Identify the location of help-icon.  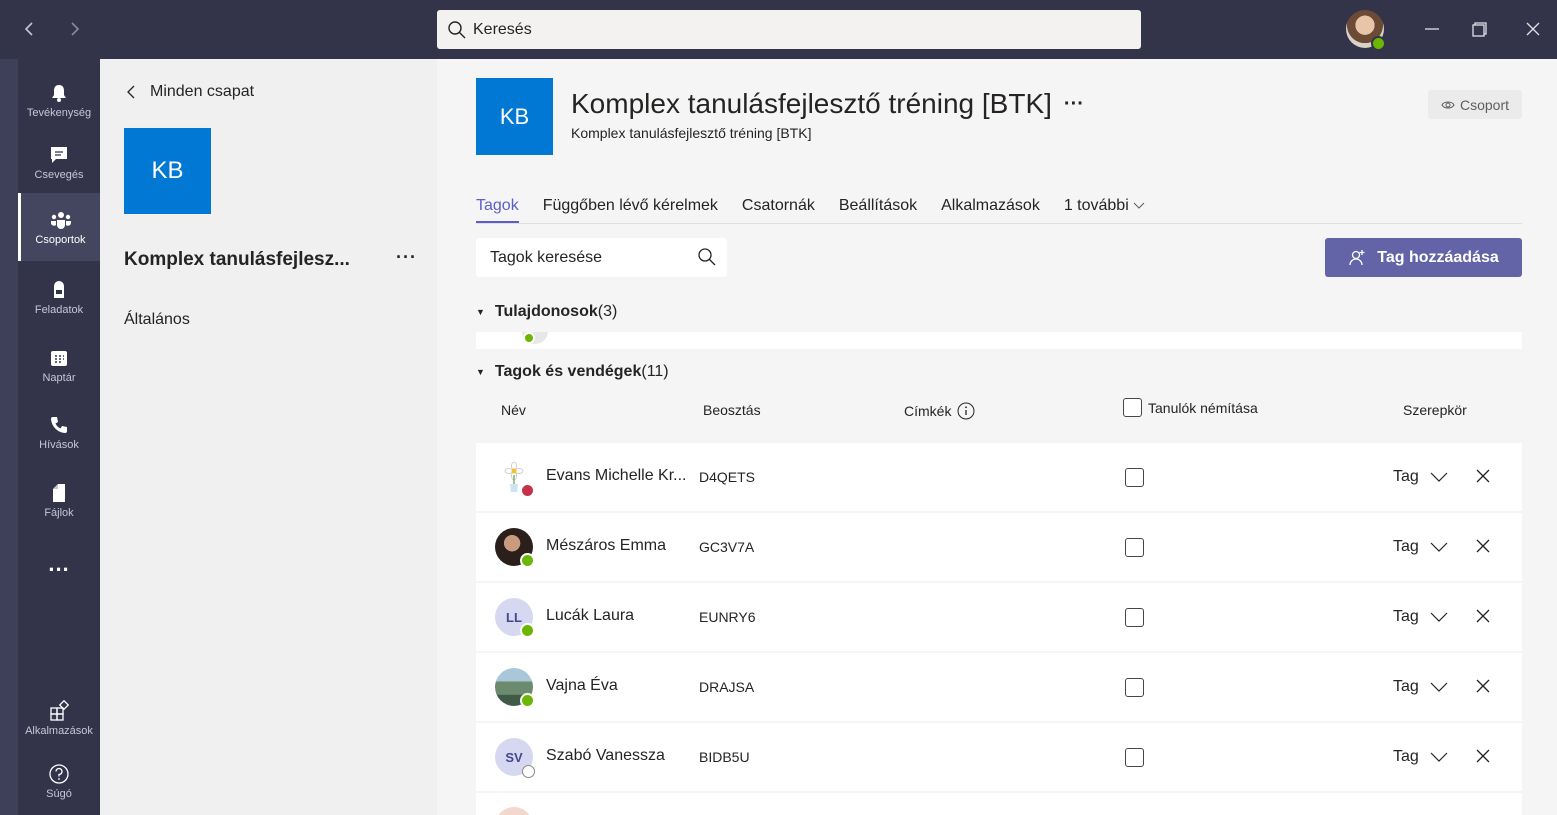
(59, 773).